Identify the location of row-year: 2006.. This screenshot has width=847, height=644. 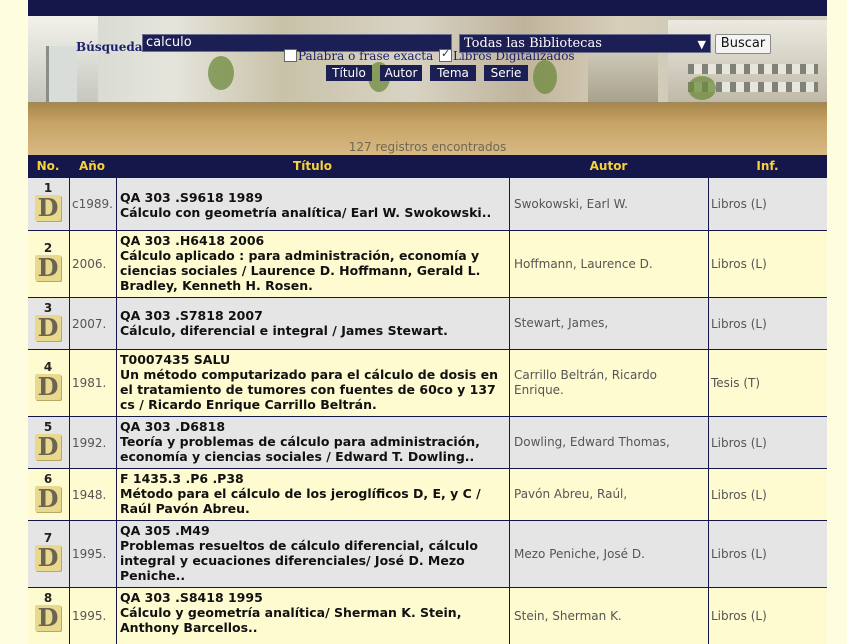
(92, 264).